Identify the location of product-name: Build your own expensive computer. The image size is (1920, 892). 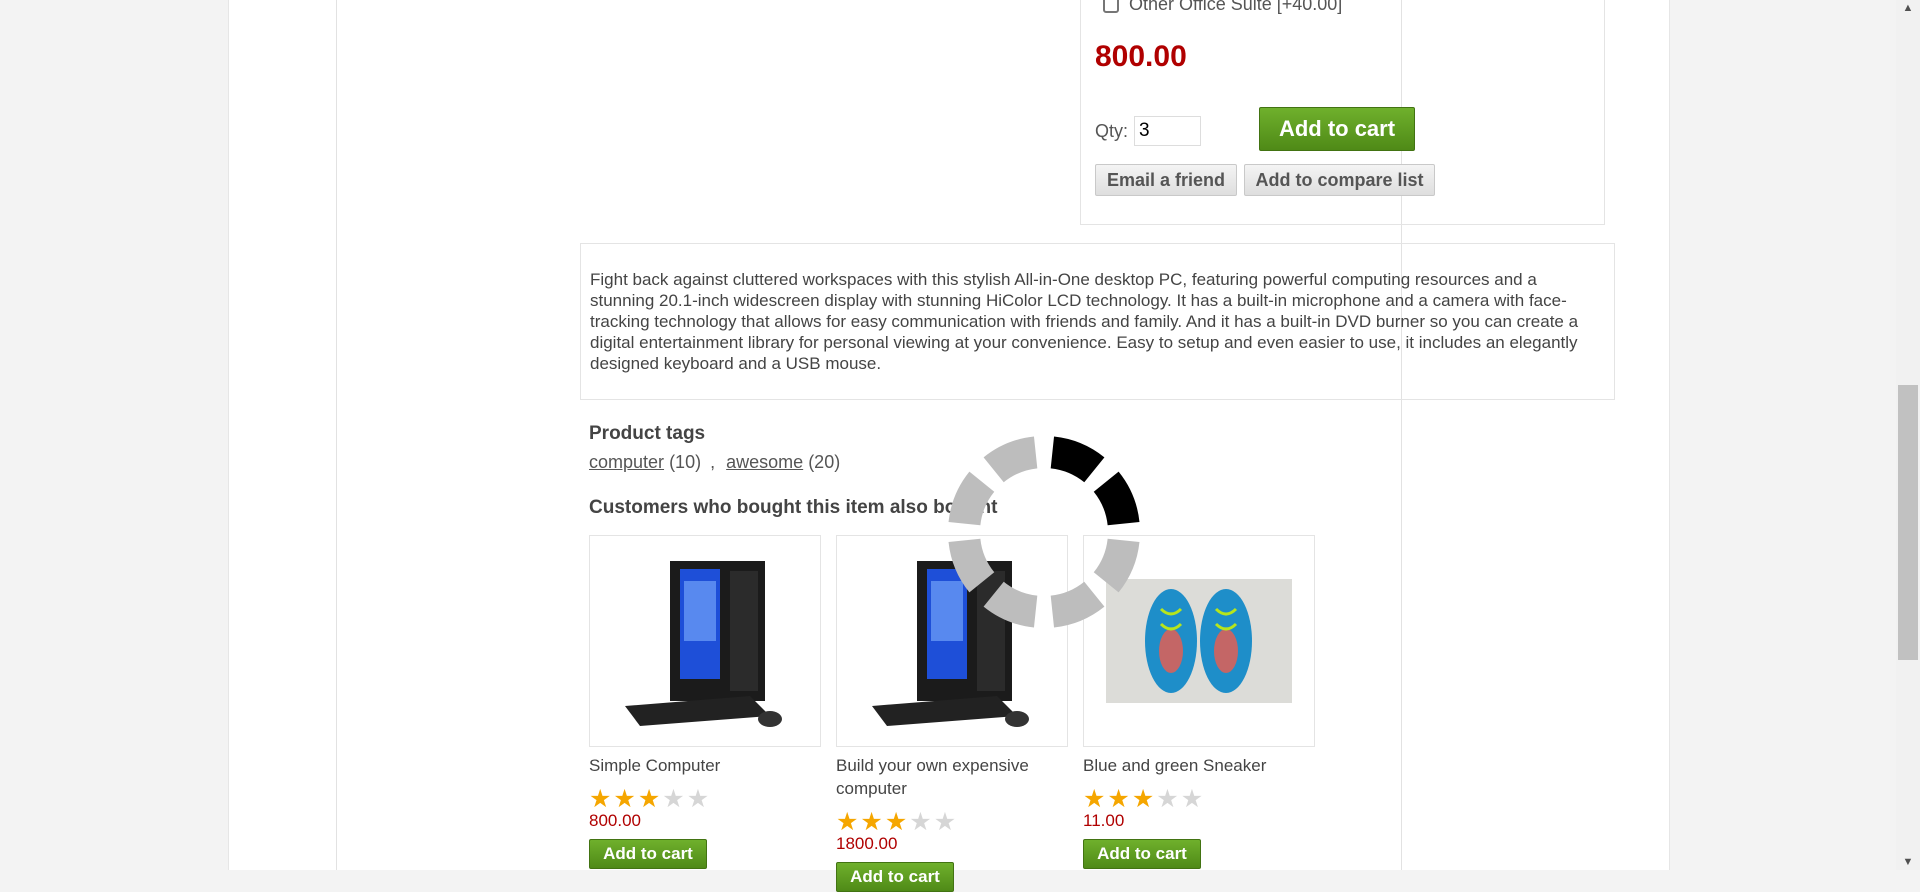
(952, 777).